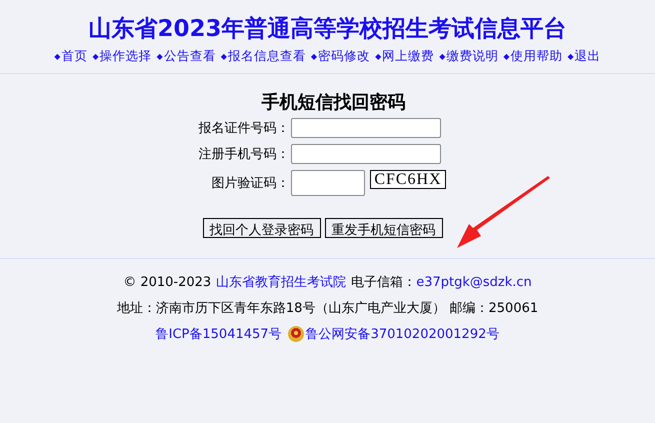 The width and height of the screenshot is (655, 423). What do you see at coordinates (334, 102) in the screenshot?
I see `form-title: 手机短信找回密码` at bounding box center [334, 102].